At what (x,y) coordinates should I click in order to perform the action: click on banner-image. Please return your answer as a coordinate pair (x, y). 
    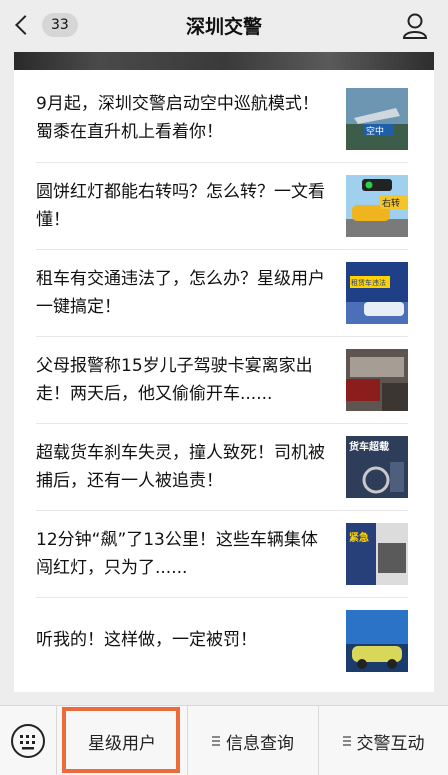
    Looking at the image, I should click on (224, 61).